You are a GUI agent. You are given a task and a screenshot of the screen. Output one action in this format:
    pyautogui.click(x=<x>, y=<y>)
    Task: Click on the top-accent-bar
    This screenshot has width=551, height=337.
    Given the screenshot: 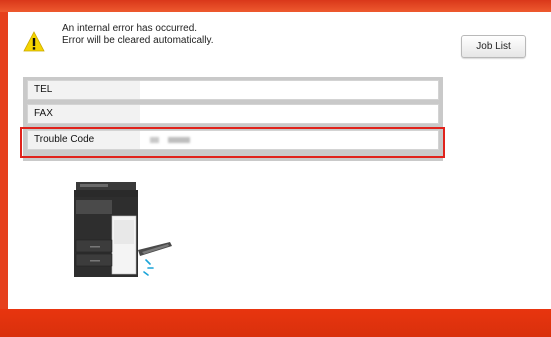 What is the action you would take?
    pyautogui.click(x=275, y=6)
    